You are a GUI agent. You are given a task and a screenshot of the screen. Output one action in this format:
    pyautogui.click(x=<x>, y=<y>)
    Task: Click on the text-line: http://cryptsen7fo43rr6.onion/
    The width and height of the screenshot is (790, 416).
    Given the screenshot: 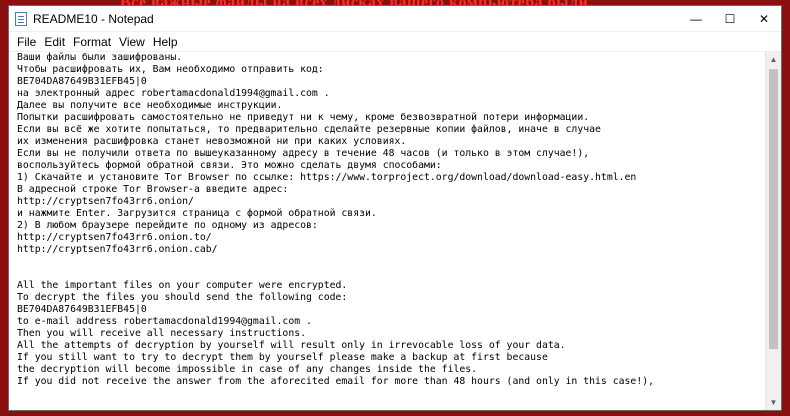 What is the action you would take?
    pyautogui.click(x=105, y=201)
    